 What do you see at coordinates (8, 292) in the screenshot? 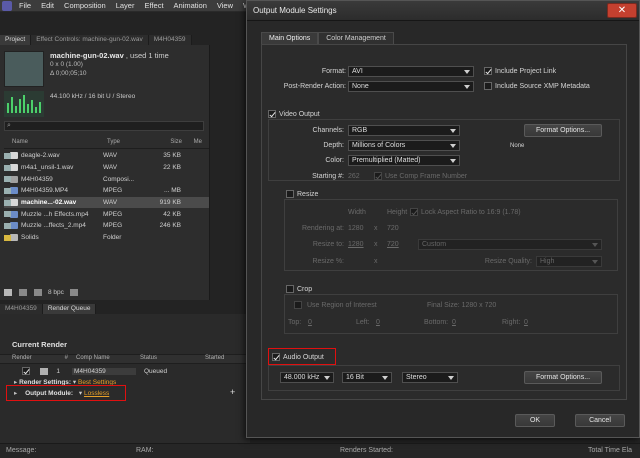
I see `new-folder-icon` at bounding box center [8, 292].